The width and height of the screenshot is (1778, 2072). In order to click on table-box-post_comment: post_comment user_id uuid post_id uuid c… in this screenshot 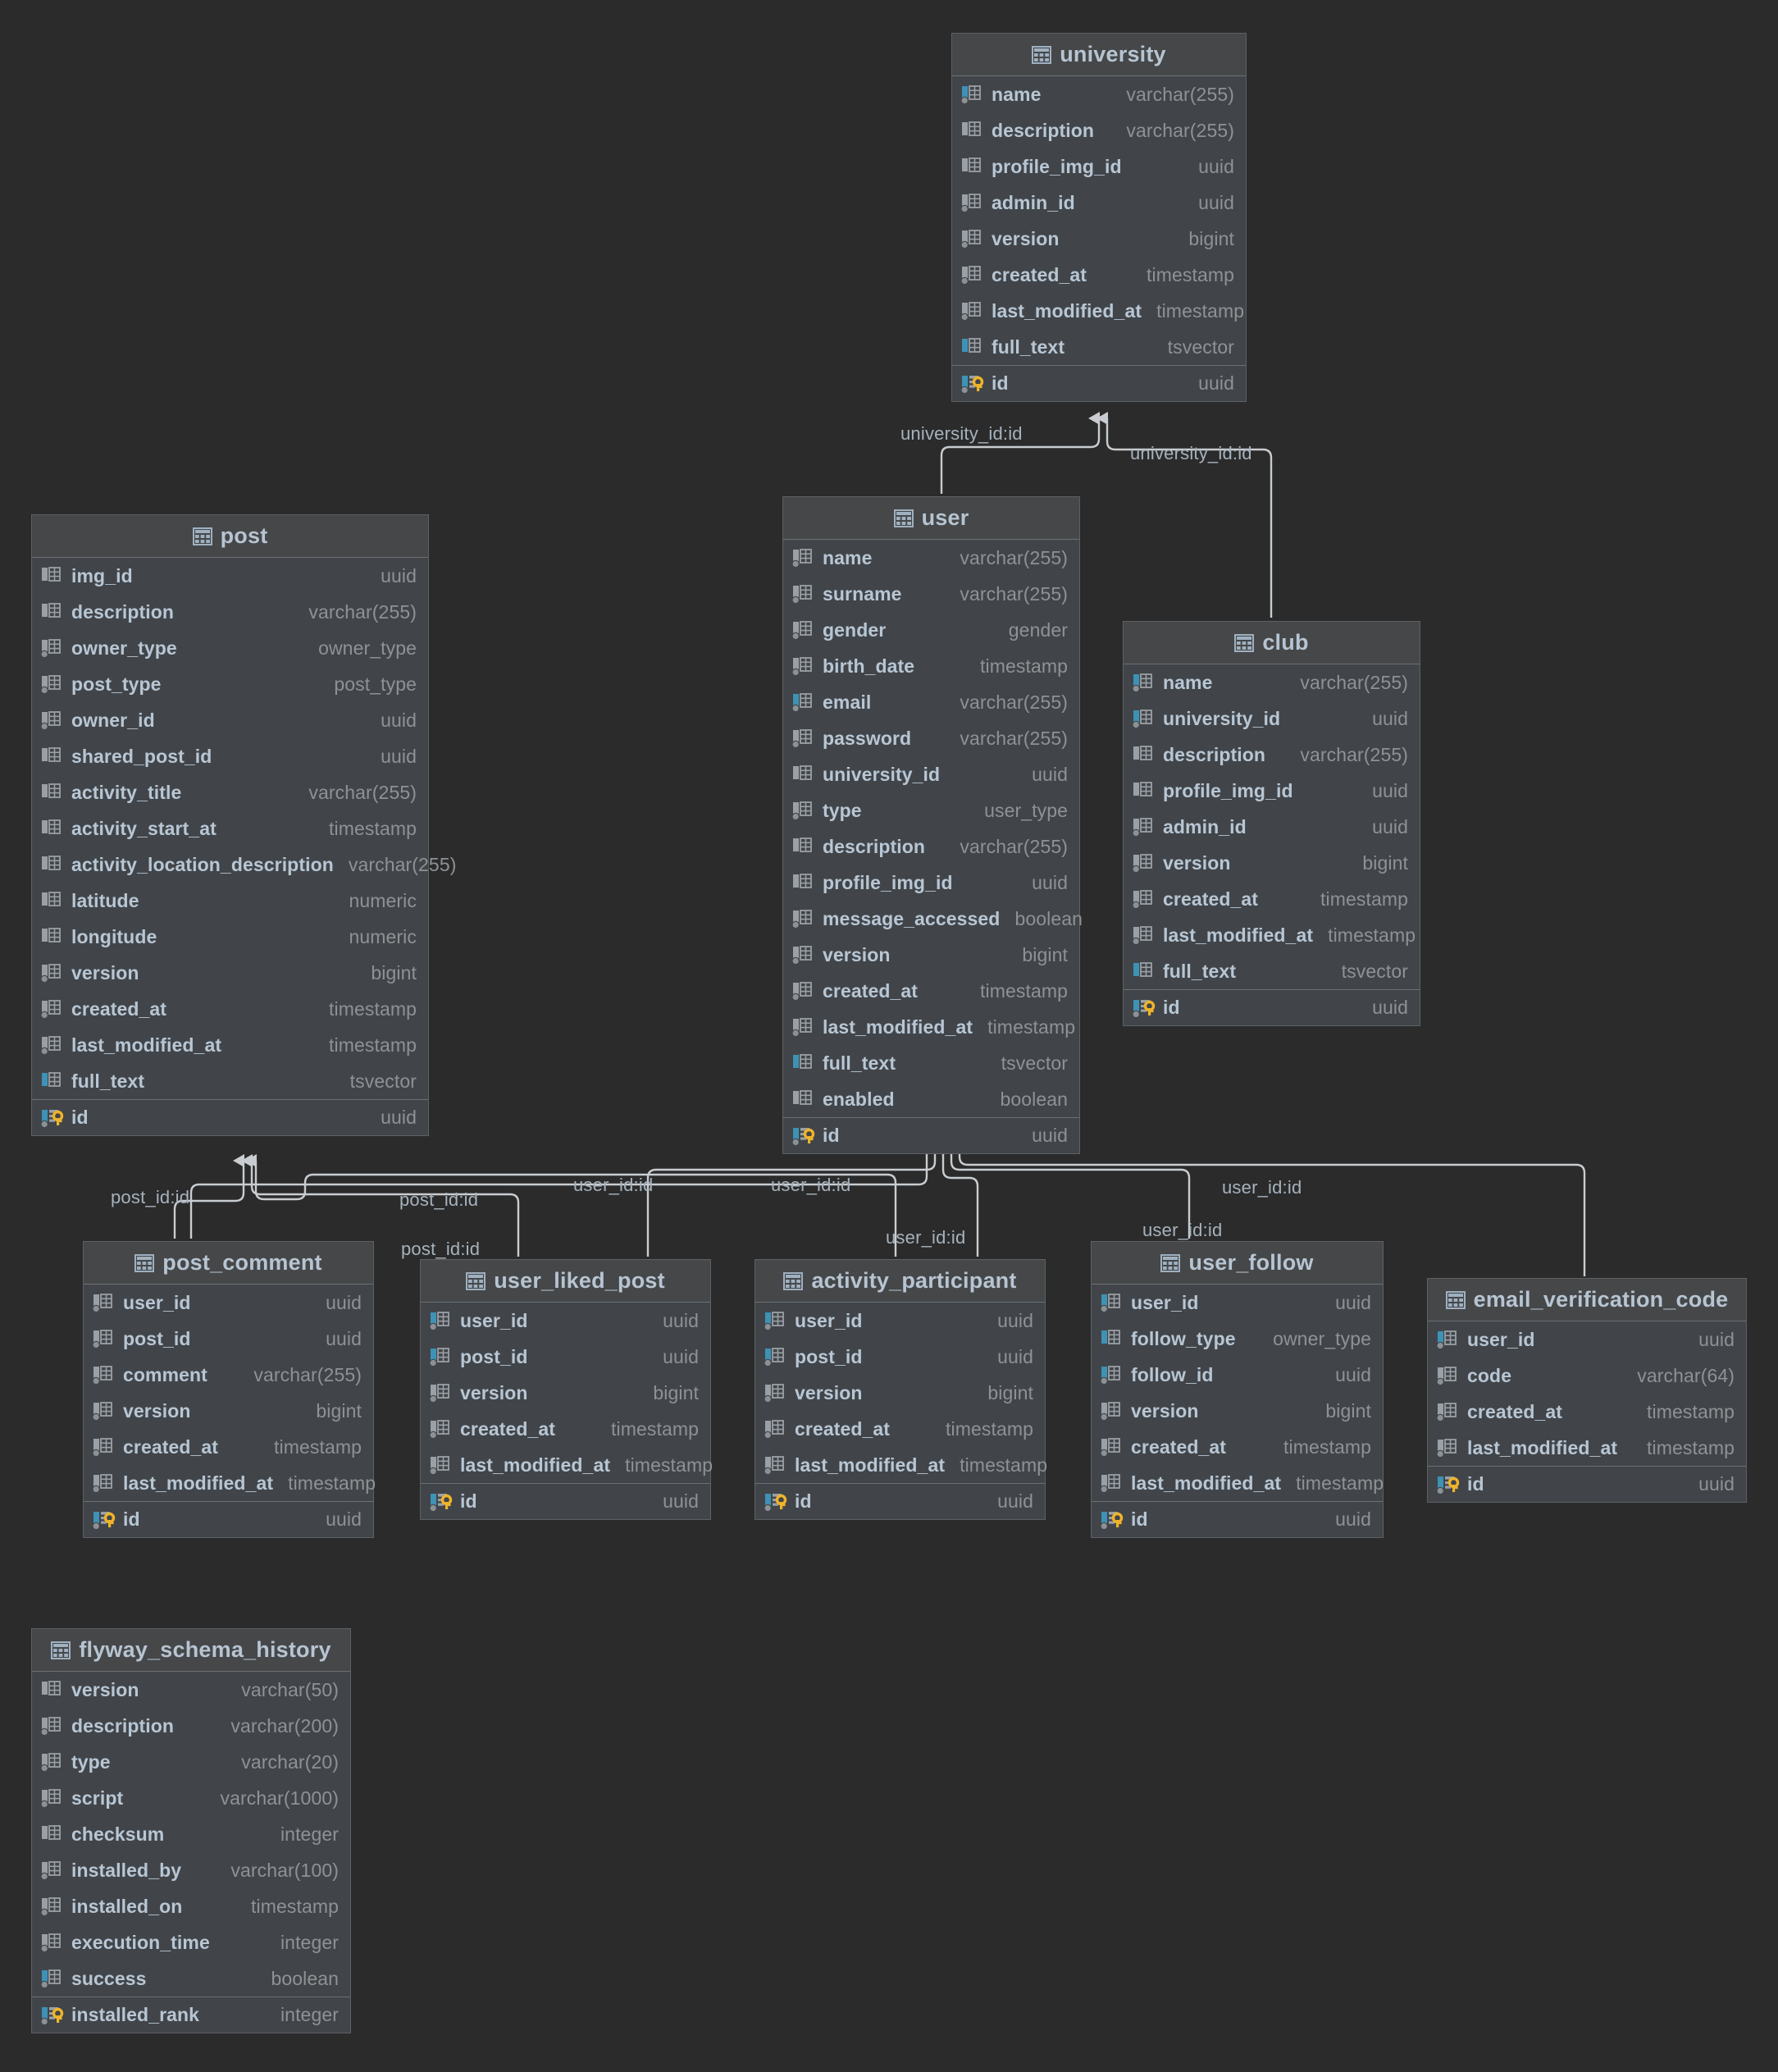, I will do `click(230, 1390)`.